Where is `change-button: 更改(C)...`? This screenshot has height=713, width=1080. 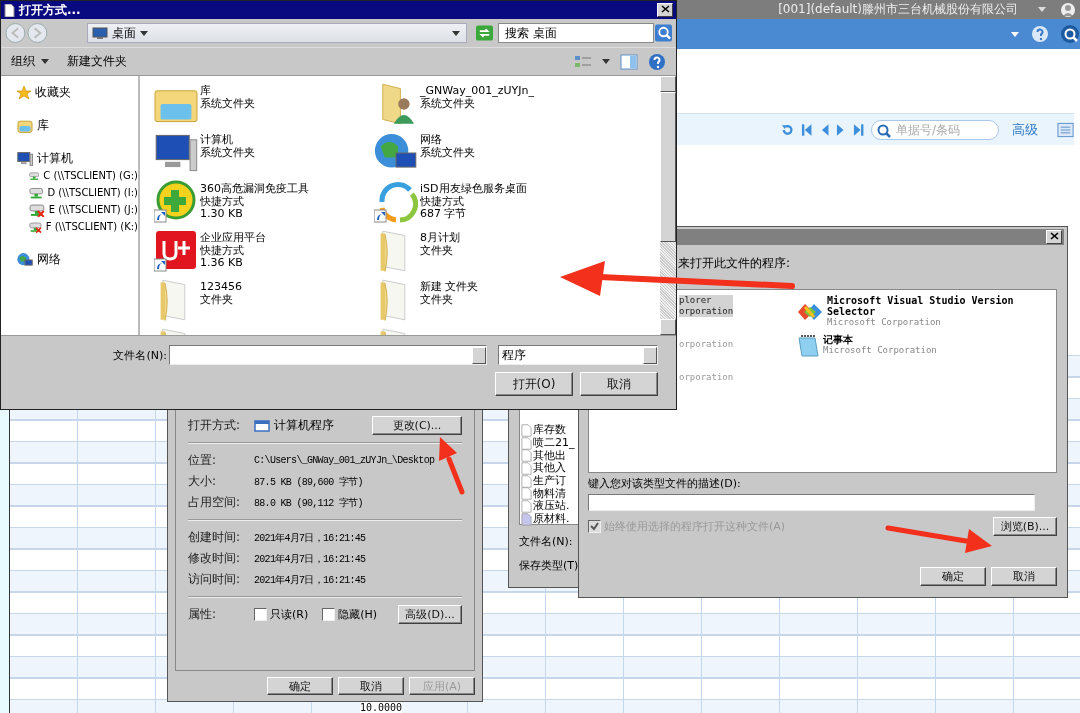 change-button: 更改(C)... is located at coordinates (417, 425).